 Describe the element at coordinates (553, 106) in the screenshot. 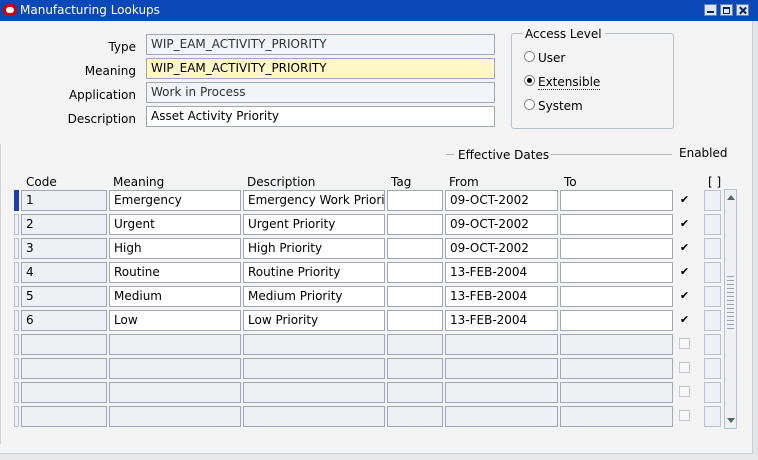

I see `access-system-radio: System` at that location.